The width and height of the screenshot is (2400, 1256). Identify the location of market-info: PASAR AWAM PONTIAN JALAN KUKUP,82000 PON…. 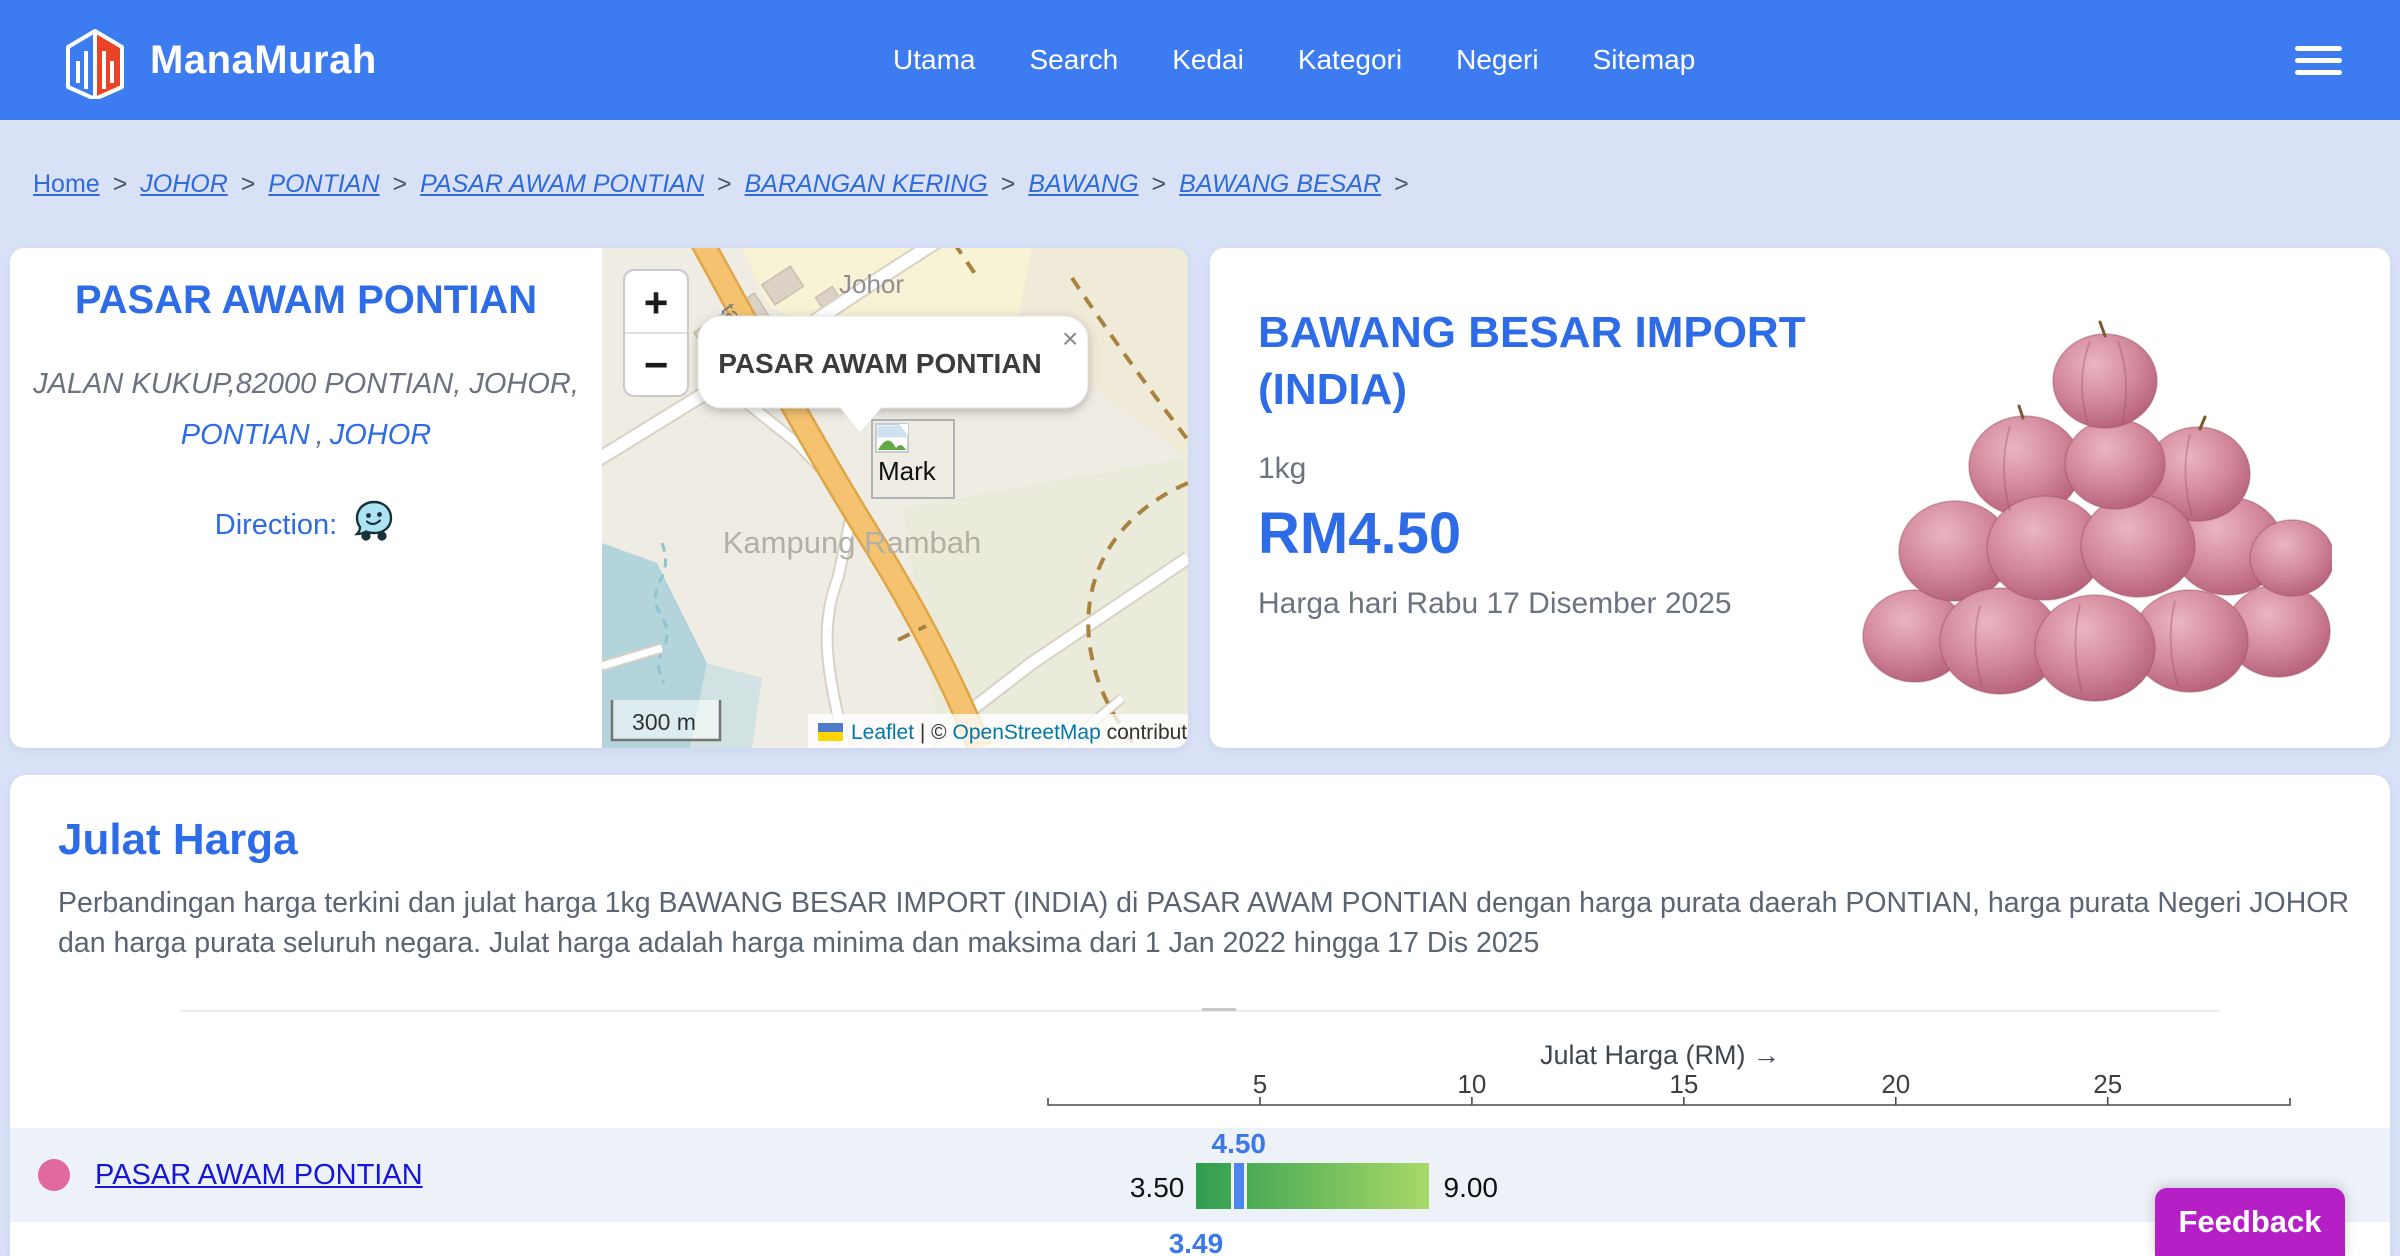
(306, 498).